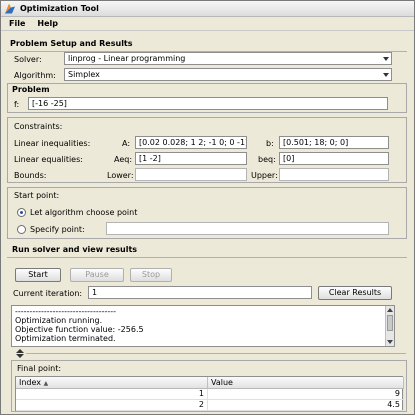 The width and height of the screenshot is (415, 415). What do you see at coordinates (35, 75) in the screenshot?
I see `algorithm-label: Algorithm:` at bounding box center [35, 75].